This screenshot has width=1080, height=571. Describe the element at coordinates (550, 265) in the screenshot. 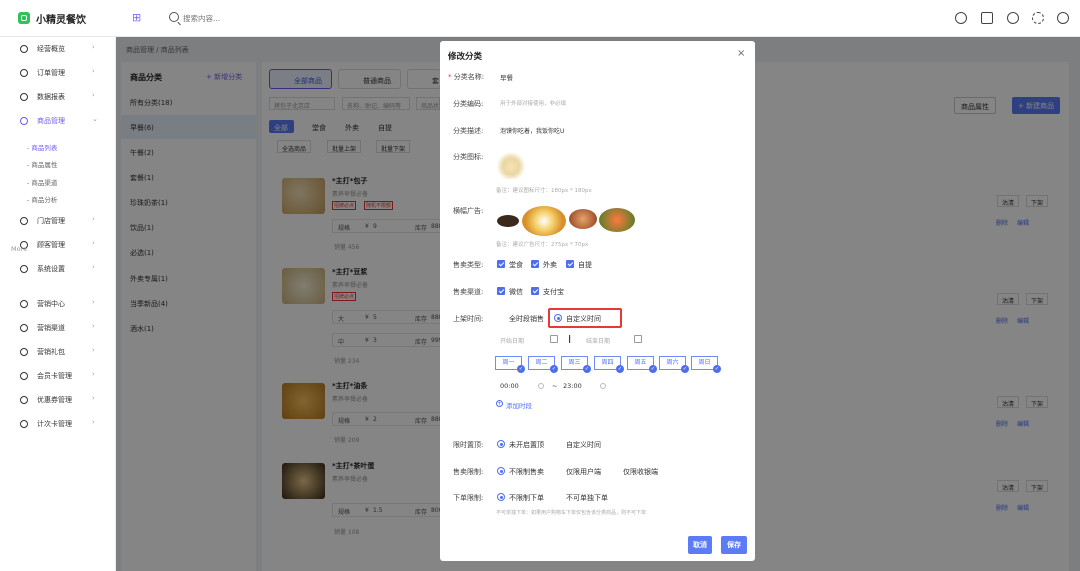

I see `checkbox-label: 外卖` at that location.